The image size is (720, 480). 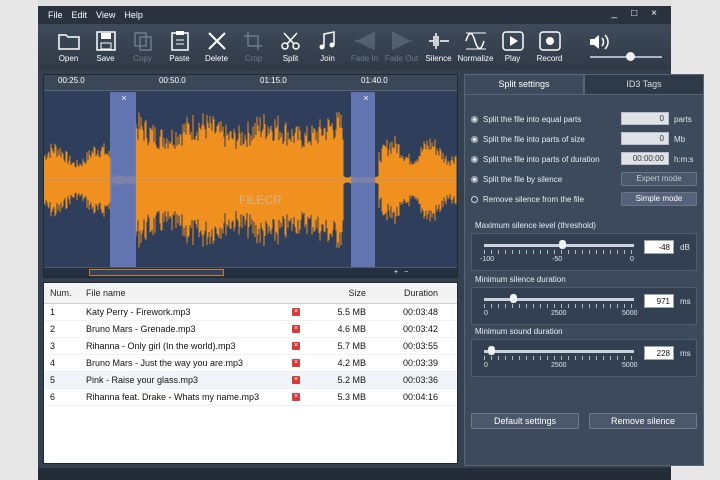 I want to click on join-button: Join, so click(x=327, y=43).